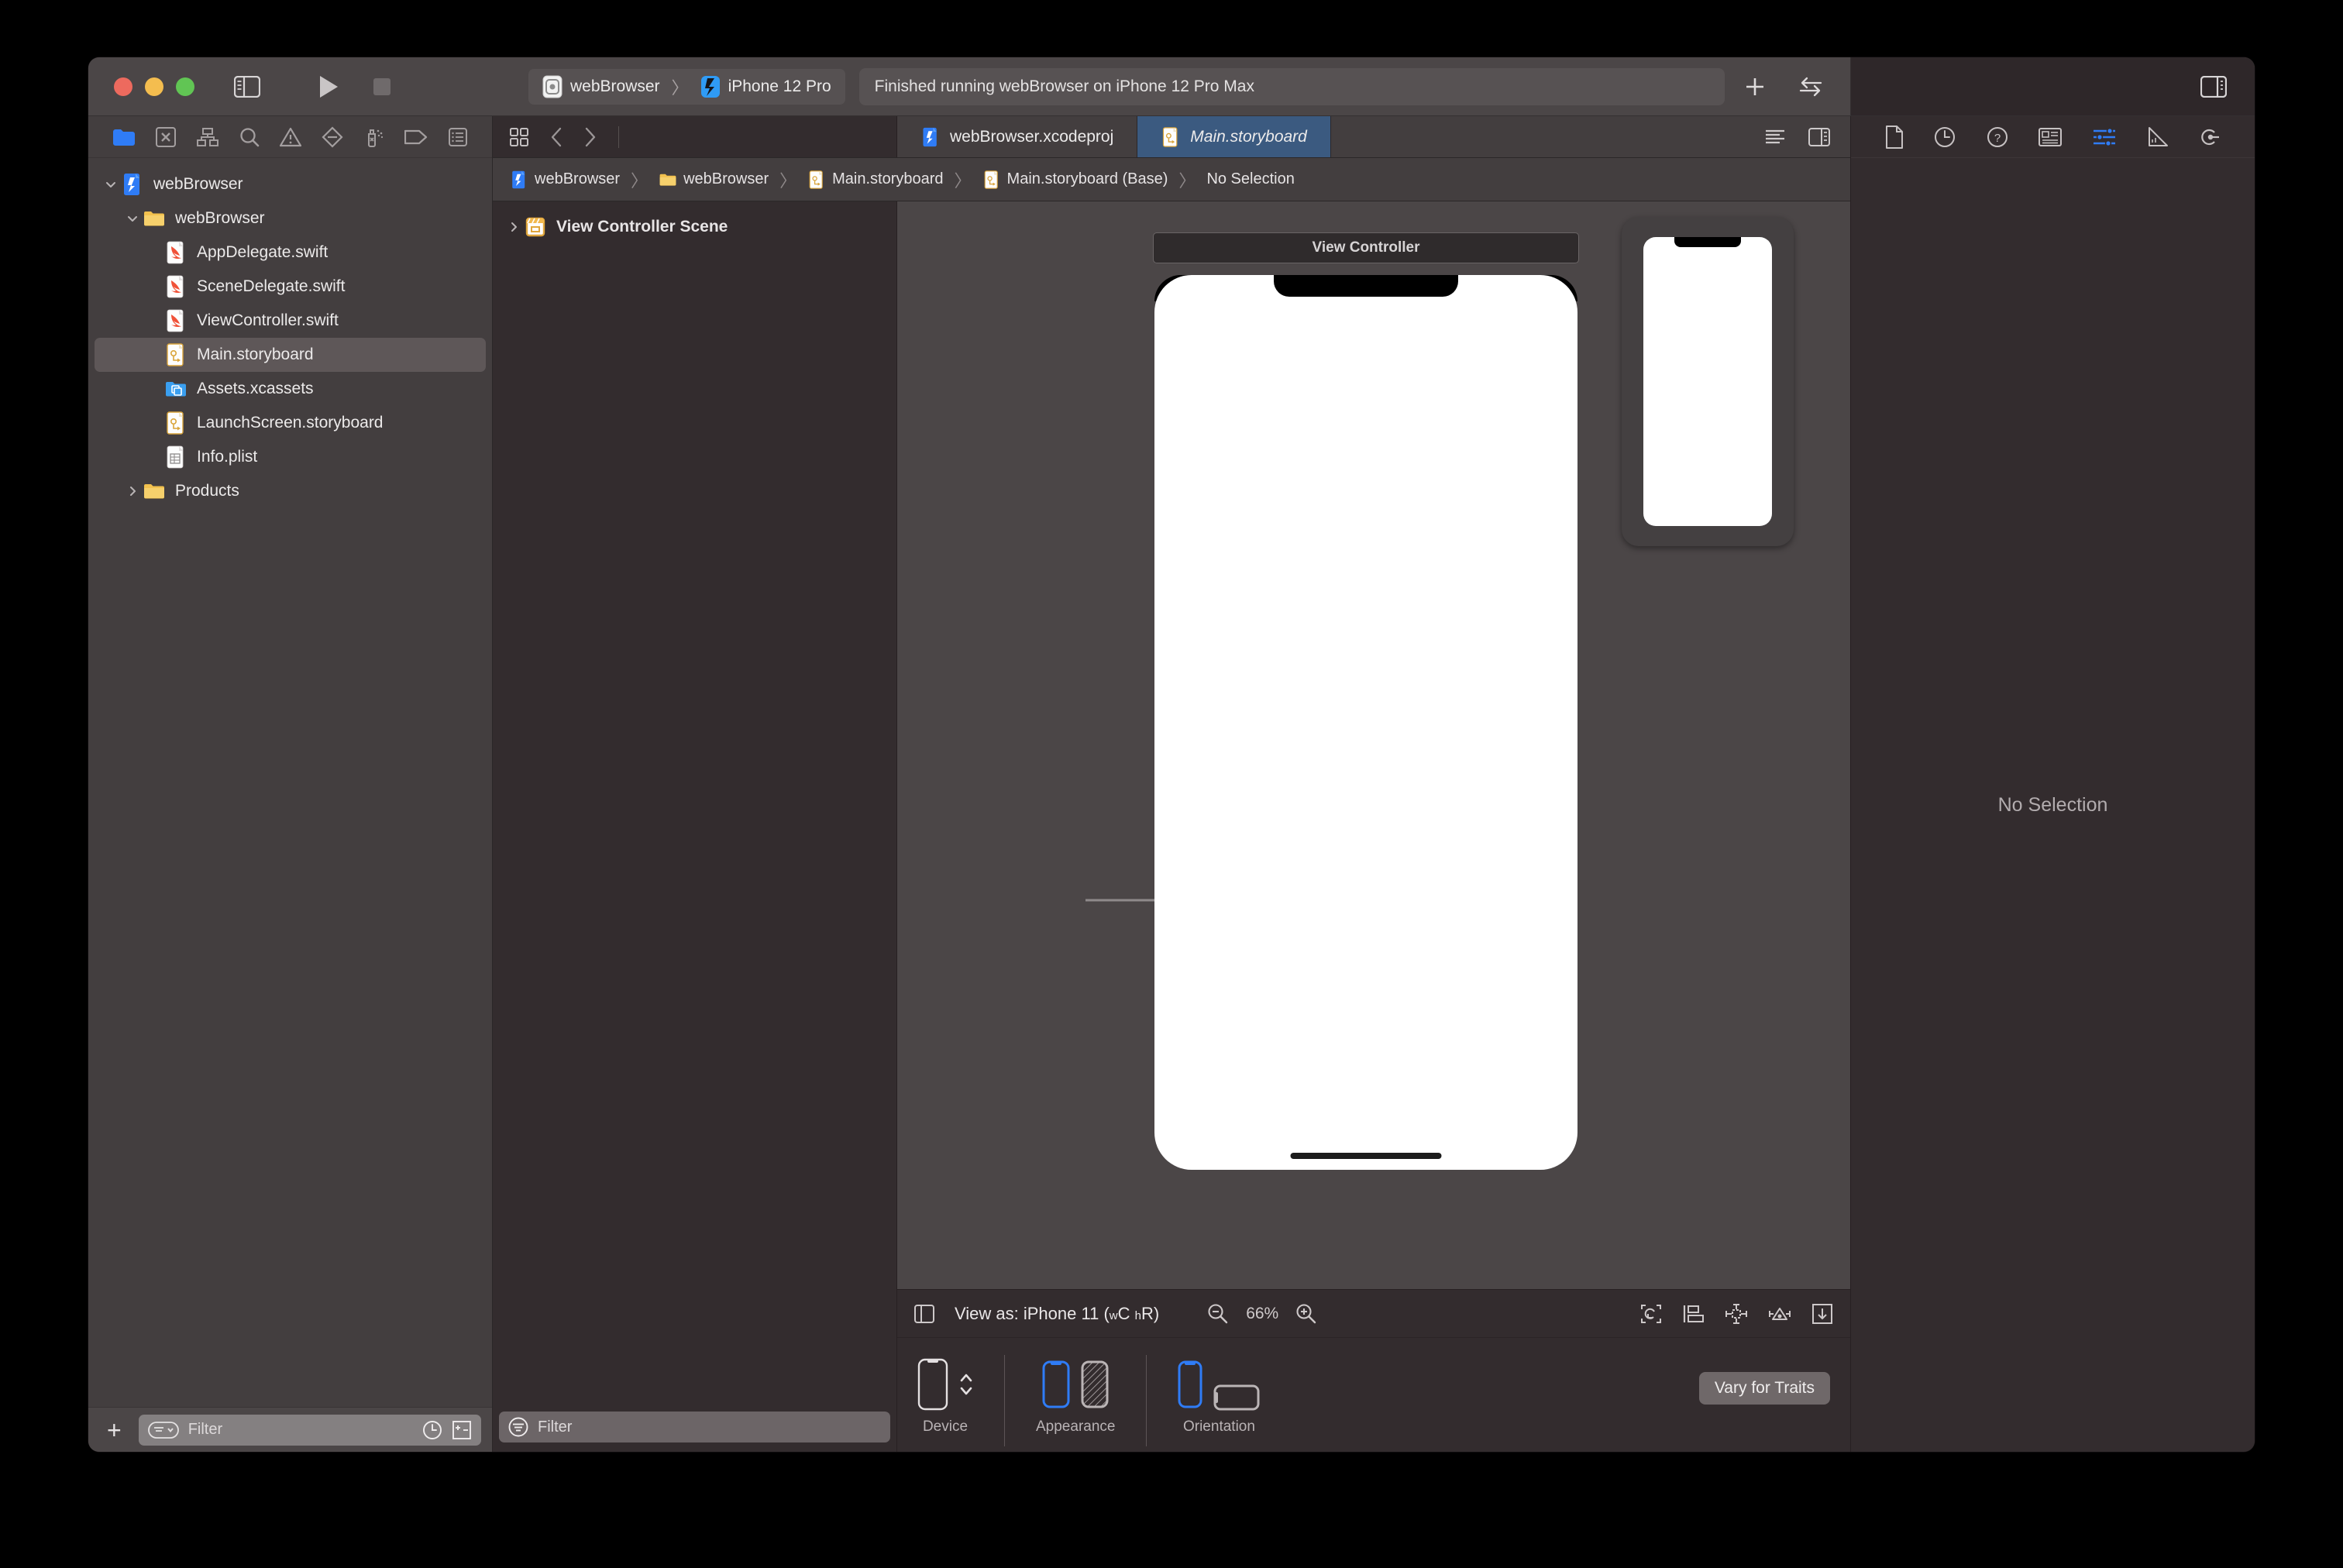 Image resolution: width=2343 pixels, height=1568 pixels. Describe the element at coordinates (1811, 87) in the screenshot. I see `code-review-arrows-icon` at that location.